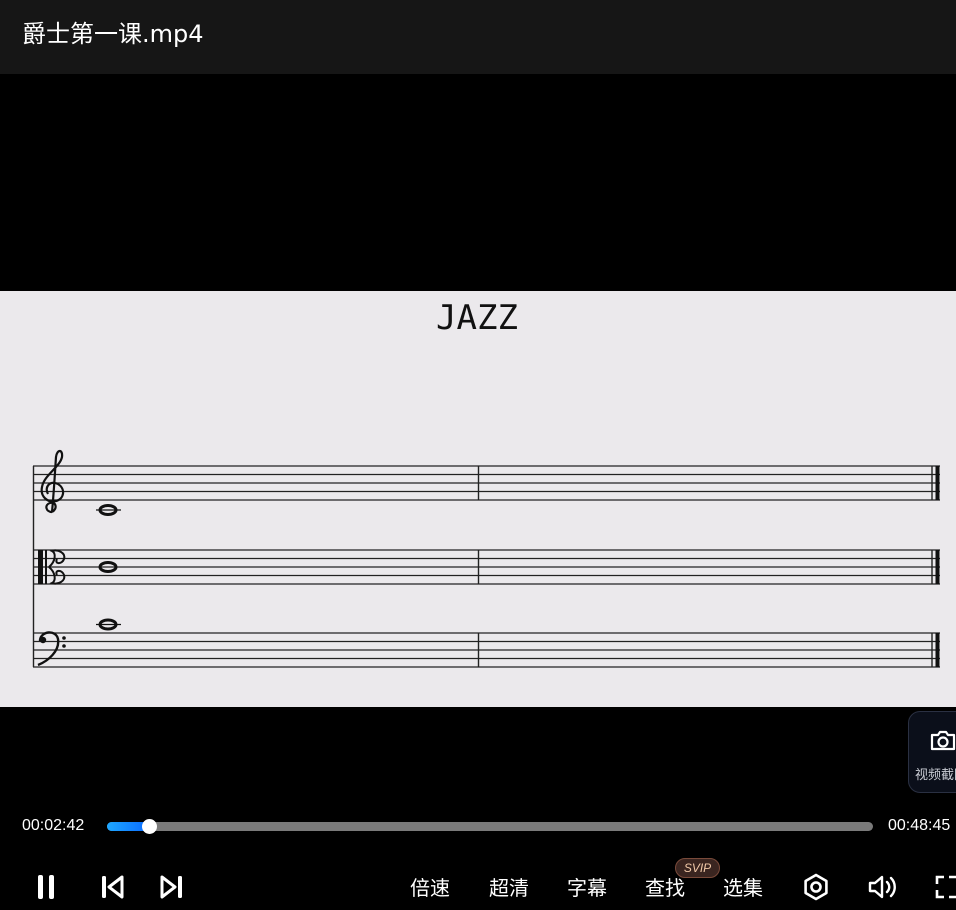  I want to click on progress-bar, so click(490, 826).